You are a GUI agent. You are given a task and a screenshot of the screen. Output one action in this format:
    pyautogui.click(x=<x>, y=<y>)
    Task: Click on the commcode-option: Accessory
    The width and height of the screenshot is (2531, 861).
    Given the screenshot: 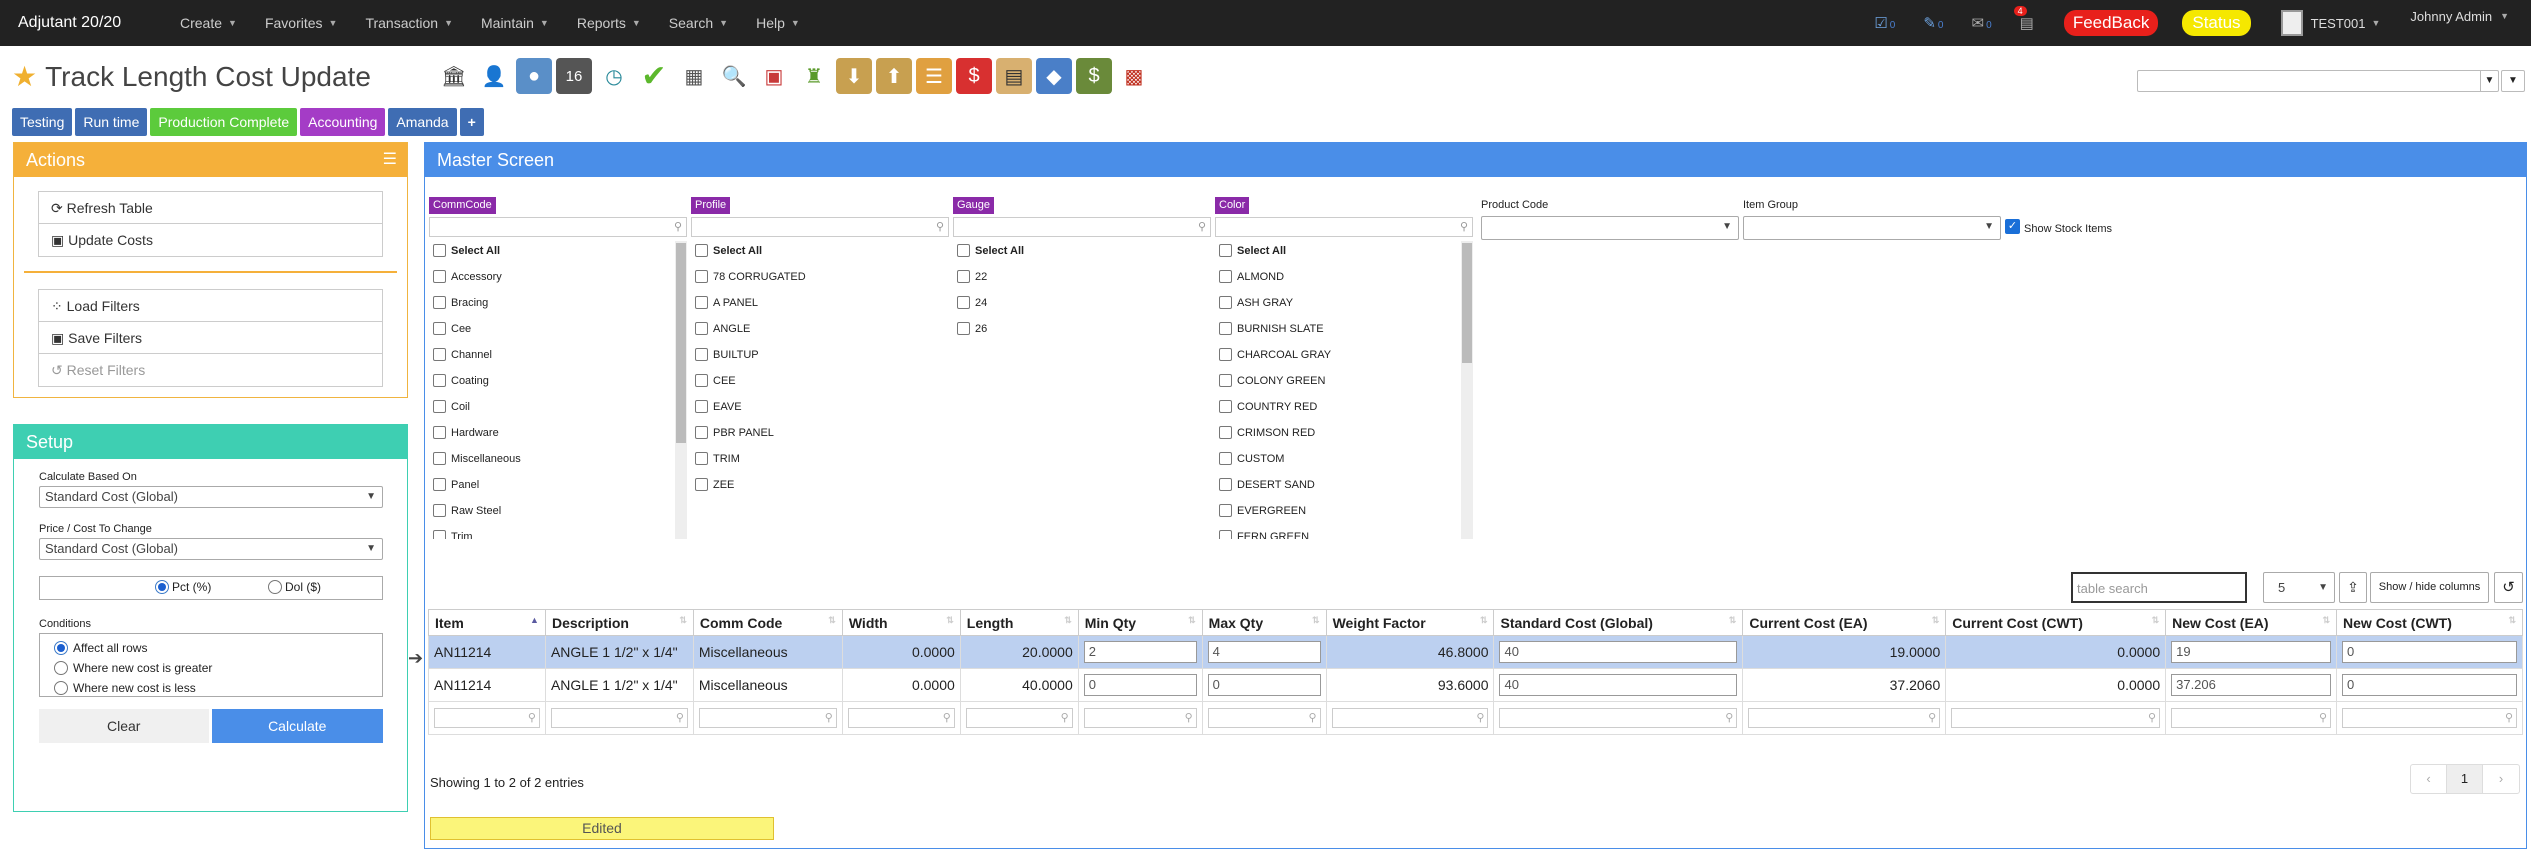 What is the action you would take?
    pyautogui.click(x=558, y=280)
    